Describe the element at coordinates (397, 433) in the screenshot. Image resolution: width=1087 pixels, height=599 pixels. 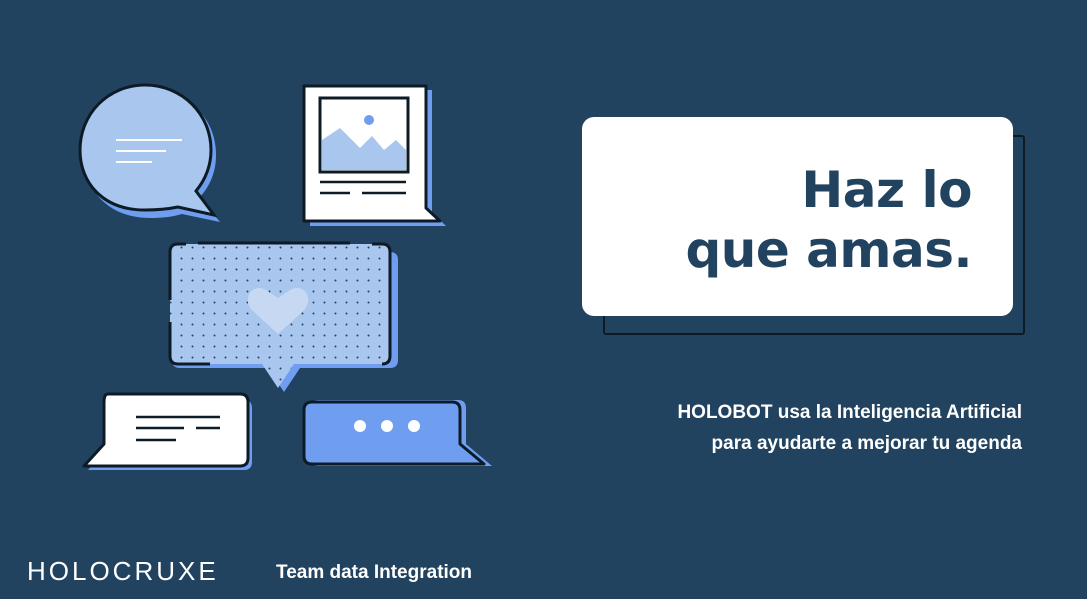
I see `typing-bubble-icon` at that location.